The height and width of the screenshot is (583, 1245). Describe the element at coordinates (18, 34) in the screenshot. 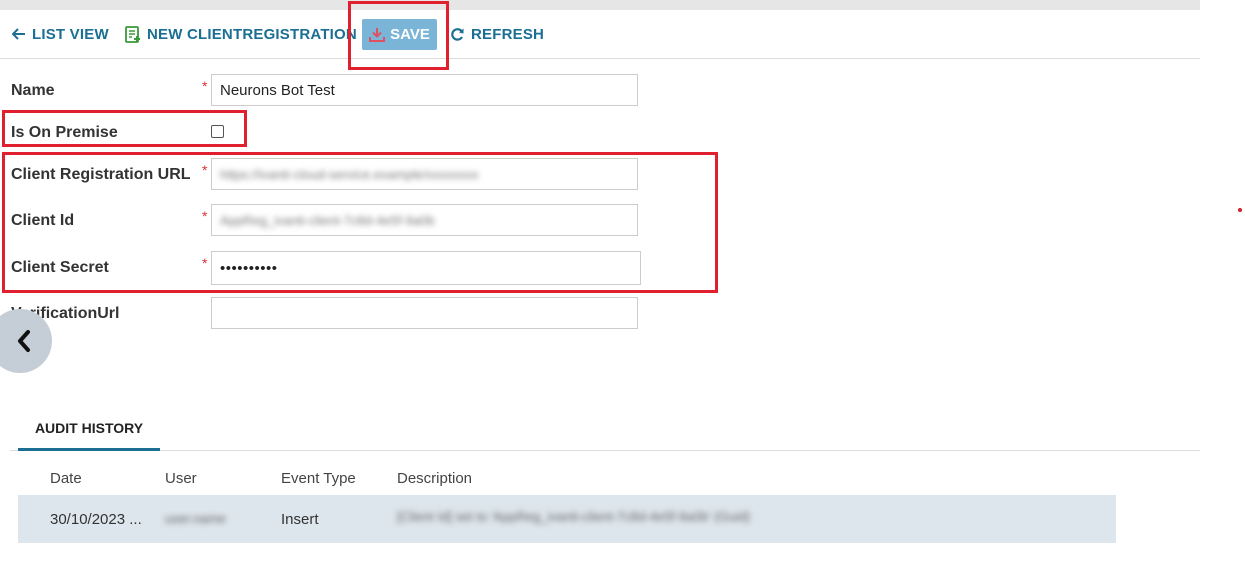

I see `arrow-left-icon` at that location.